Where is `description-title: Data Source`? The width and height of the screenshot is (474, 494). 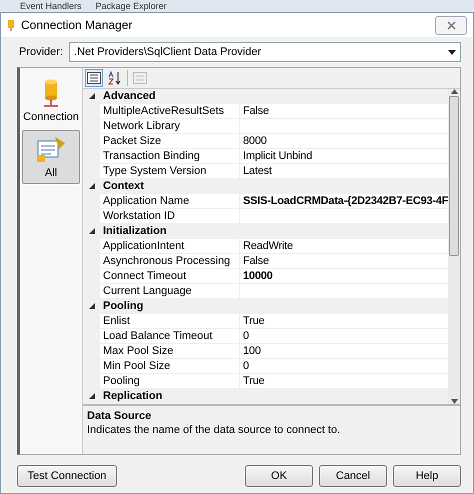 description-title: Data Source is located at coordinates (119, 416).